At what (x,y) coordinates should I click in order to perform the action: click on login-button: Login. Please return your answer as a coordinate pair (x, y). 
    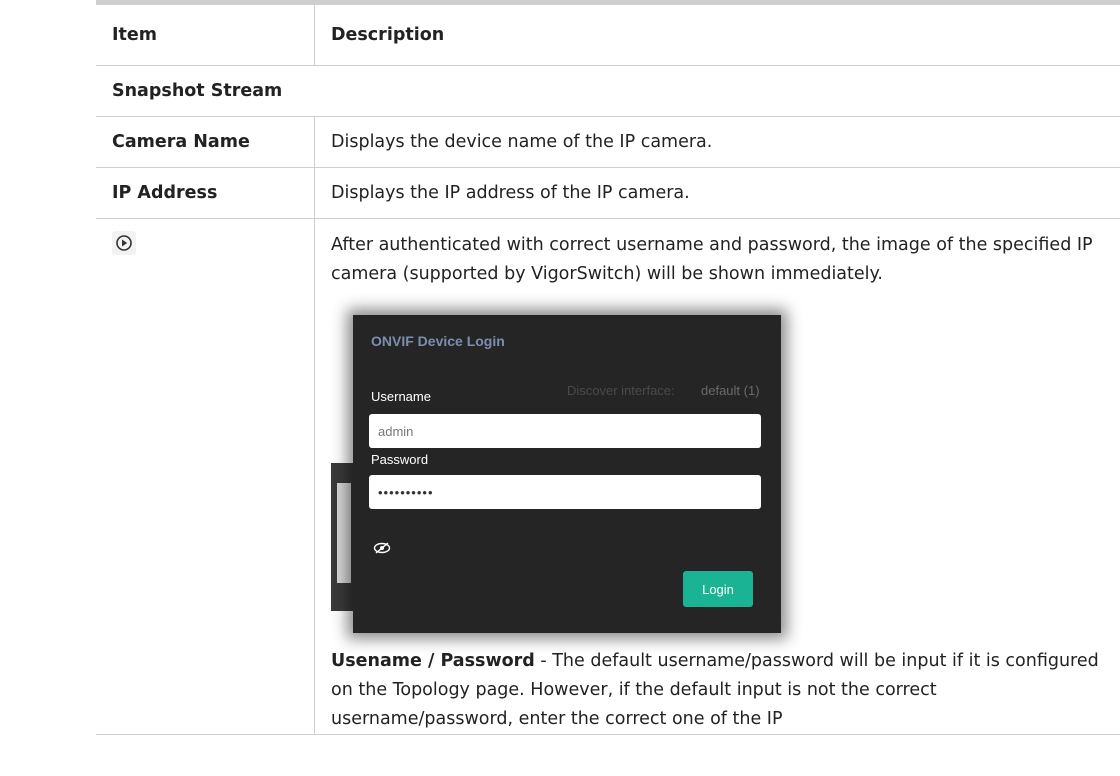
    Looking at the image, I should click on (718, 589).